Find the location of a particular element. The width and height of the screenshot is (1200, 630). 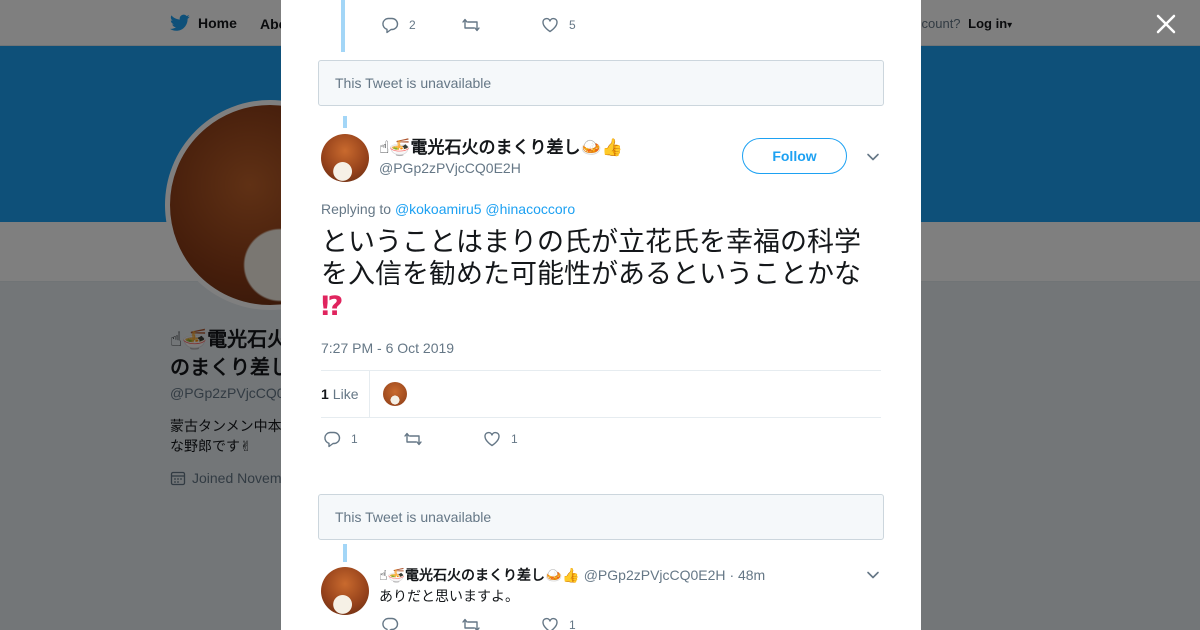

divider is located at coordinates (369, 394).